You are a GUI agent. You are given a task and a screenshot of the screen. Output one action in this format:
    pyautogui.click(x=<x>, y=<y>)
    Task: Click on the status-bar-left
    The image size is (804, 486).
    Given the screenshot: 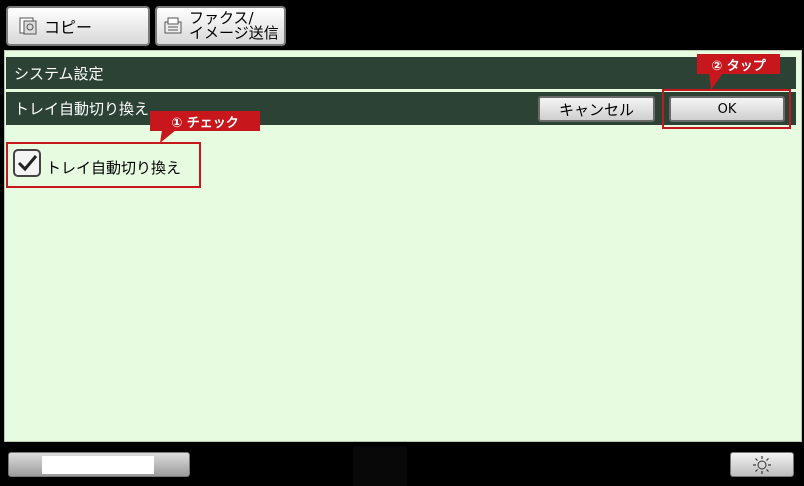 What is the action you would take?
    pyautogui.click(x=99, y=464)
    